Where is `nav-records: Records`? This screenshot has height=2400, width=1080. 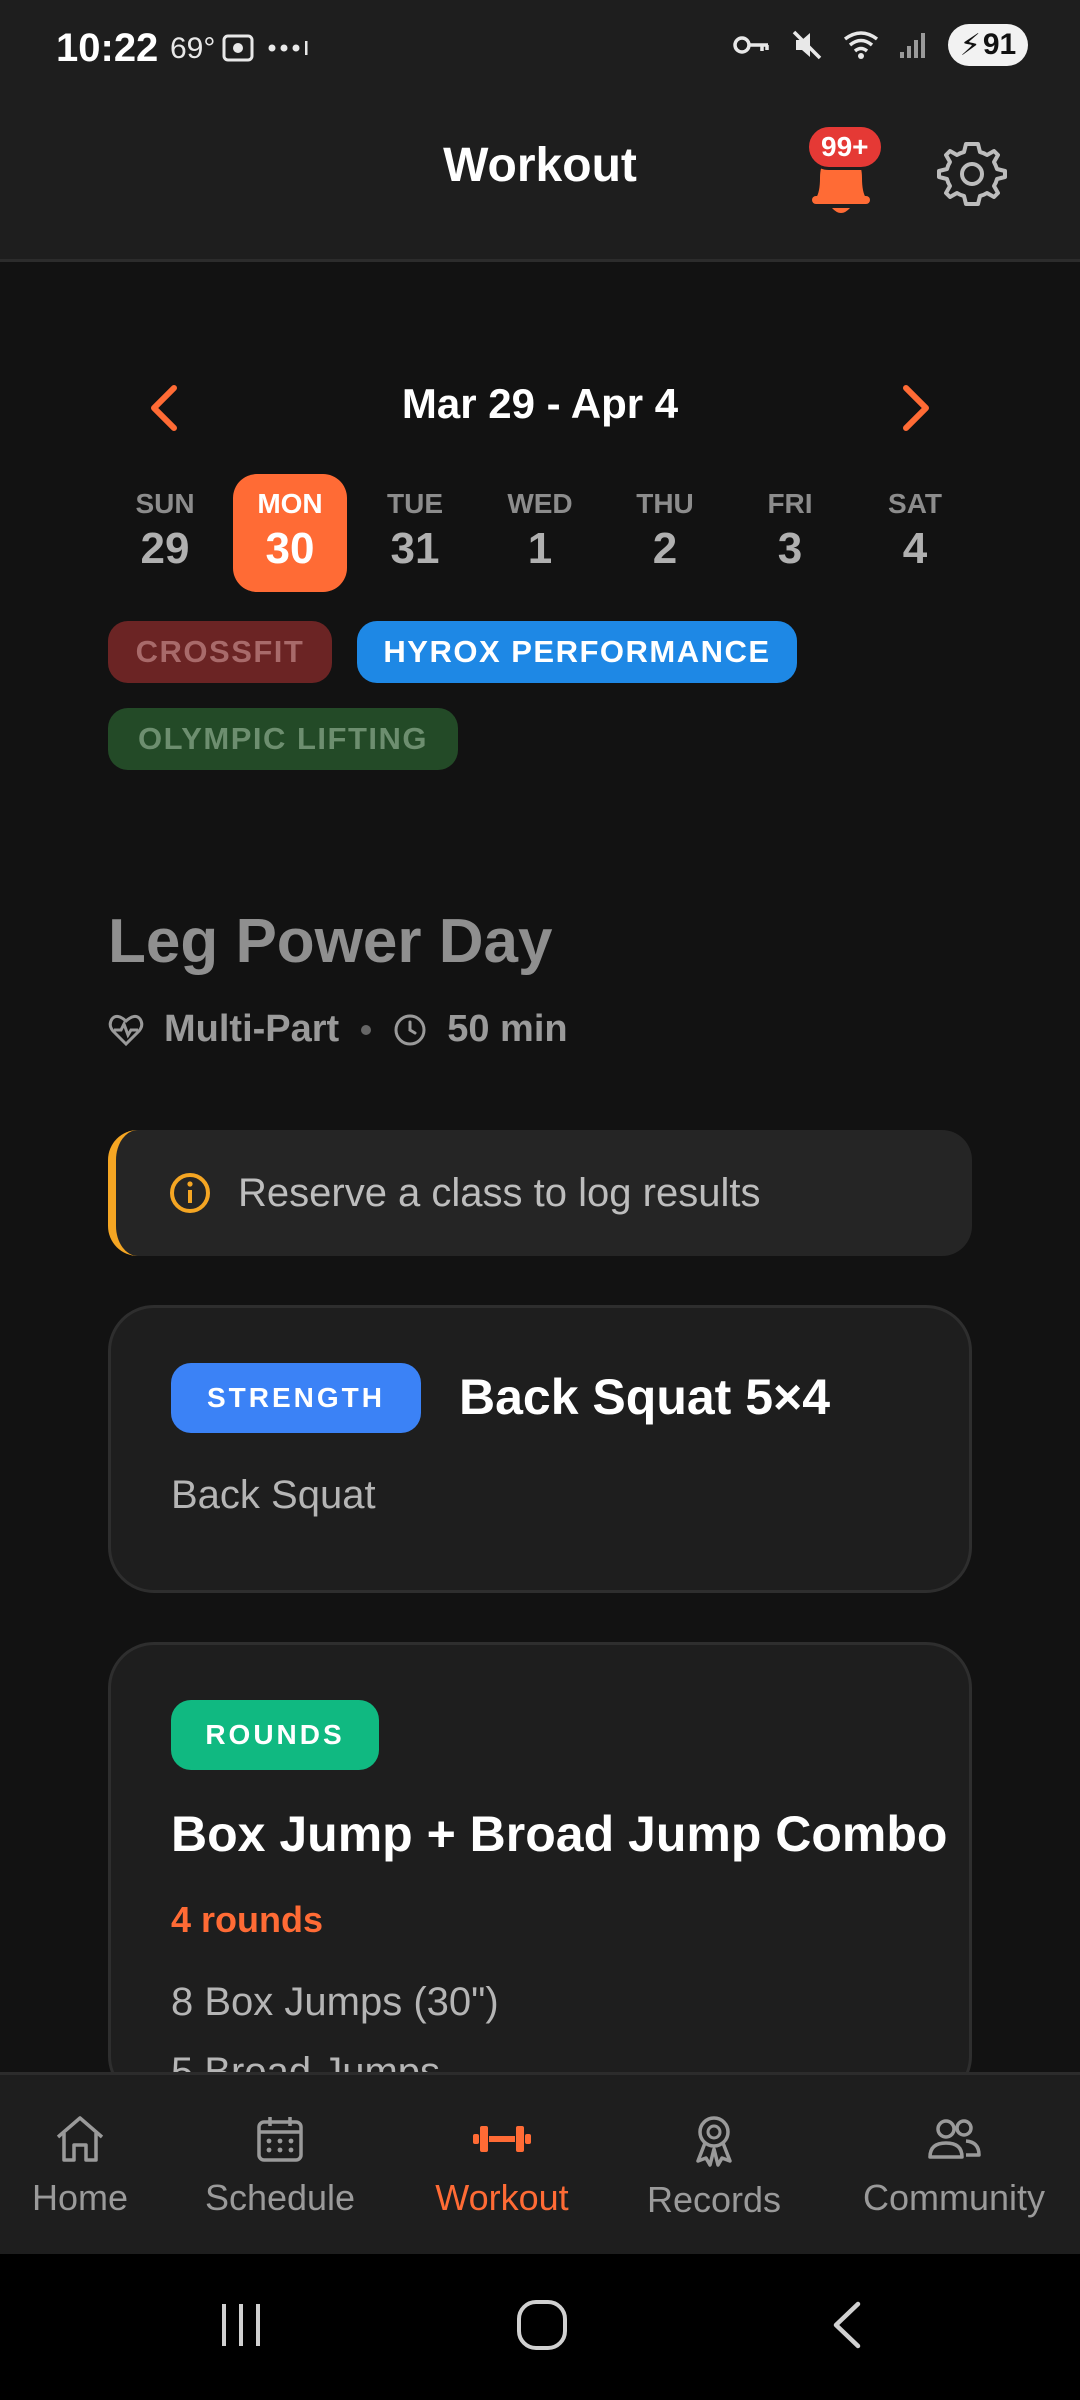 nav-records: Records is located at coordinates (714, 2166).